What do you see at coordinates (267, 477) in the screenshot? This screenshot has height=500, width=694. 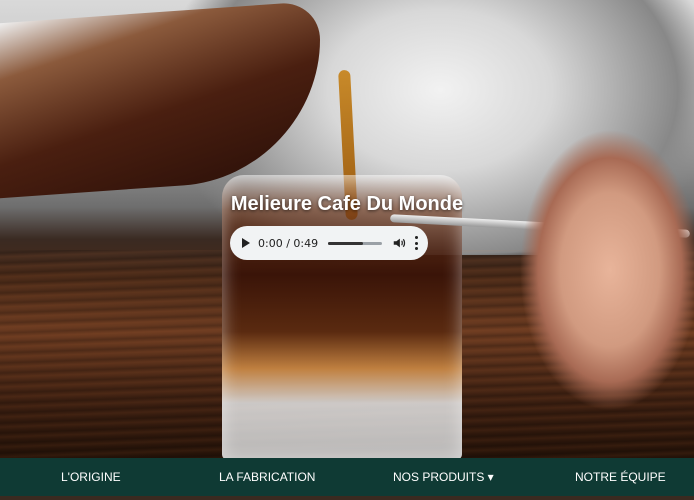 I see `nav-item-fabrication: LA FABRICATION` at bounding box center [267, 477].